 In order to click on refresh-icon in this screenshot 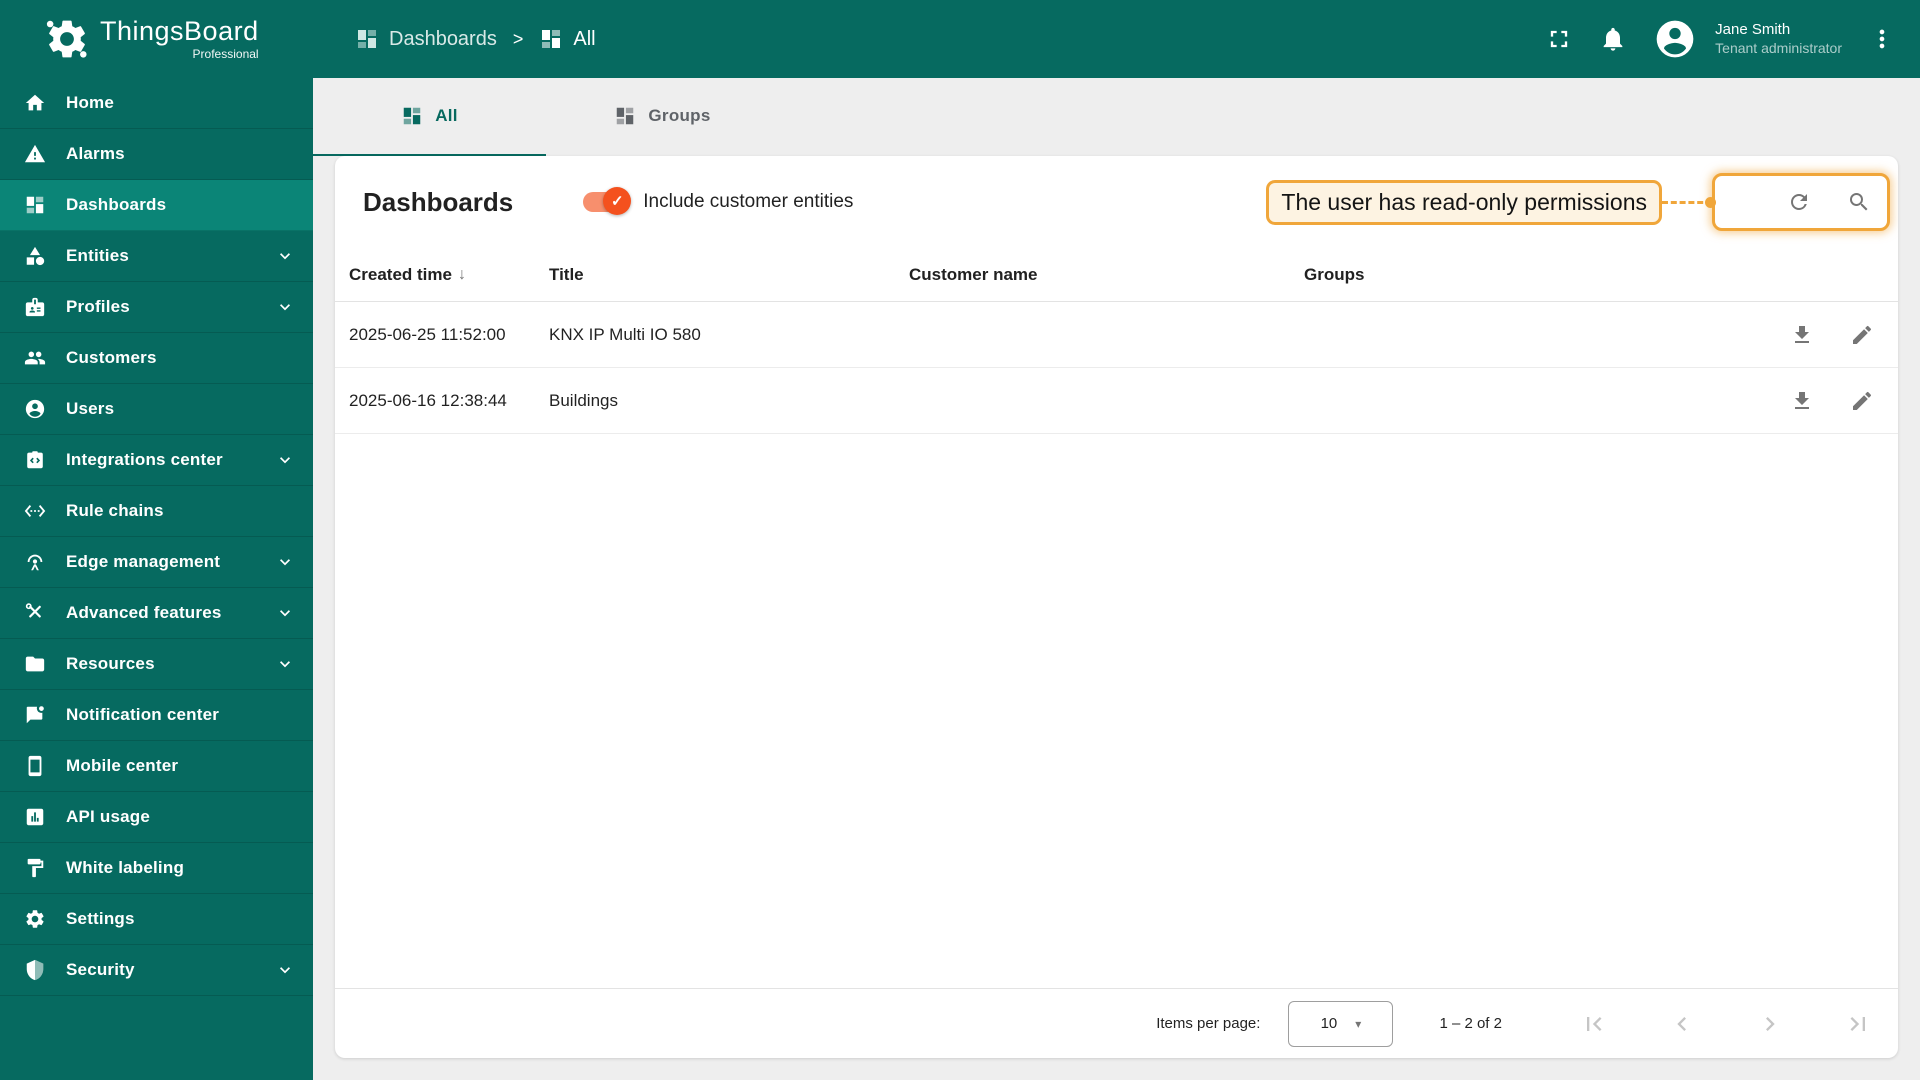, I will do `click(1799, 202)`.